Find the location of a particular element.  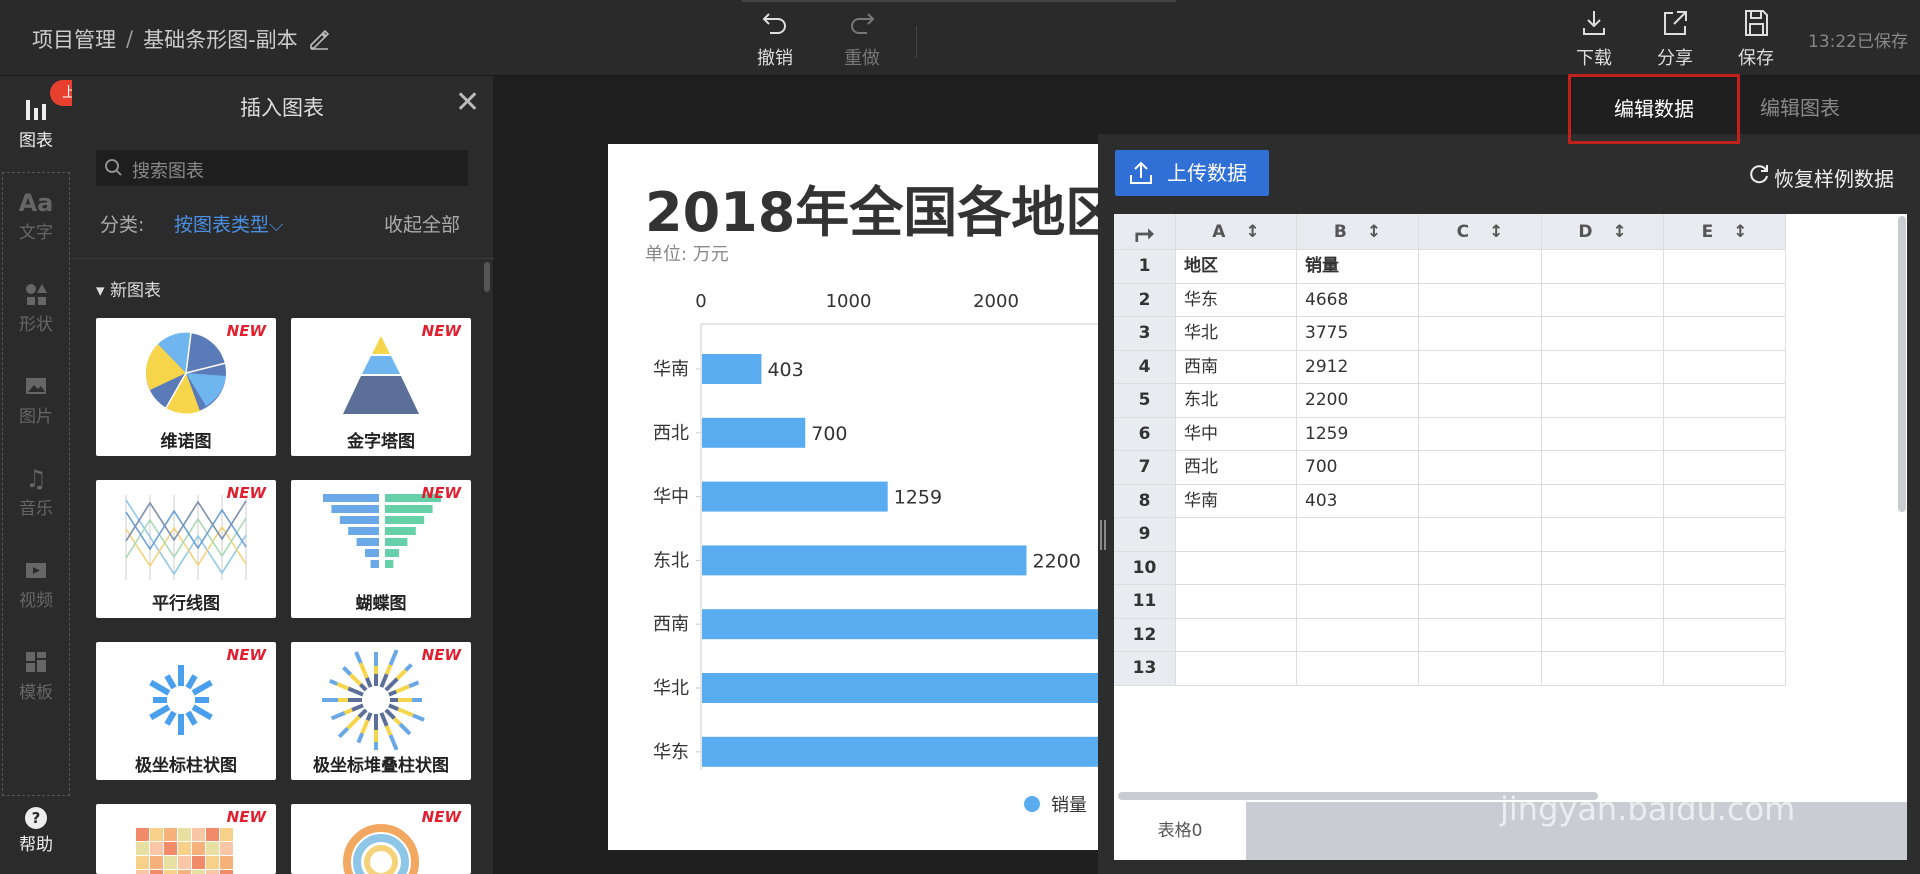

chart-card-voronoi: NEW 维诺图 is located at coordinates (186, 387).